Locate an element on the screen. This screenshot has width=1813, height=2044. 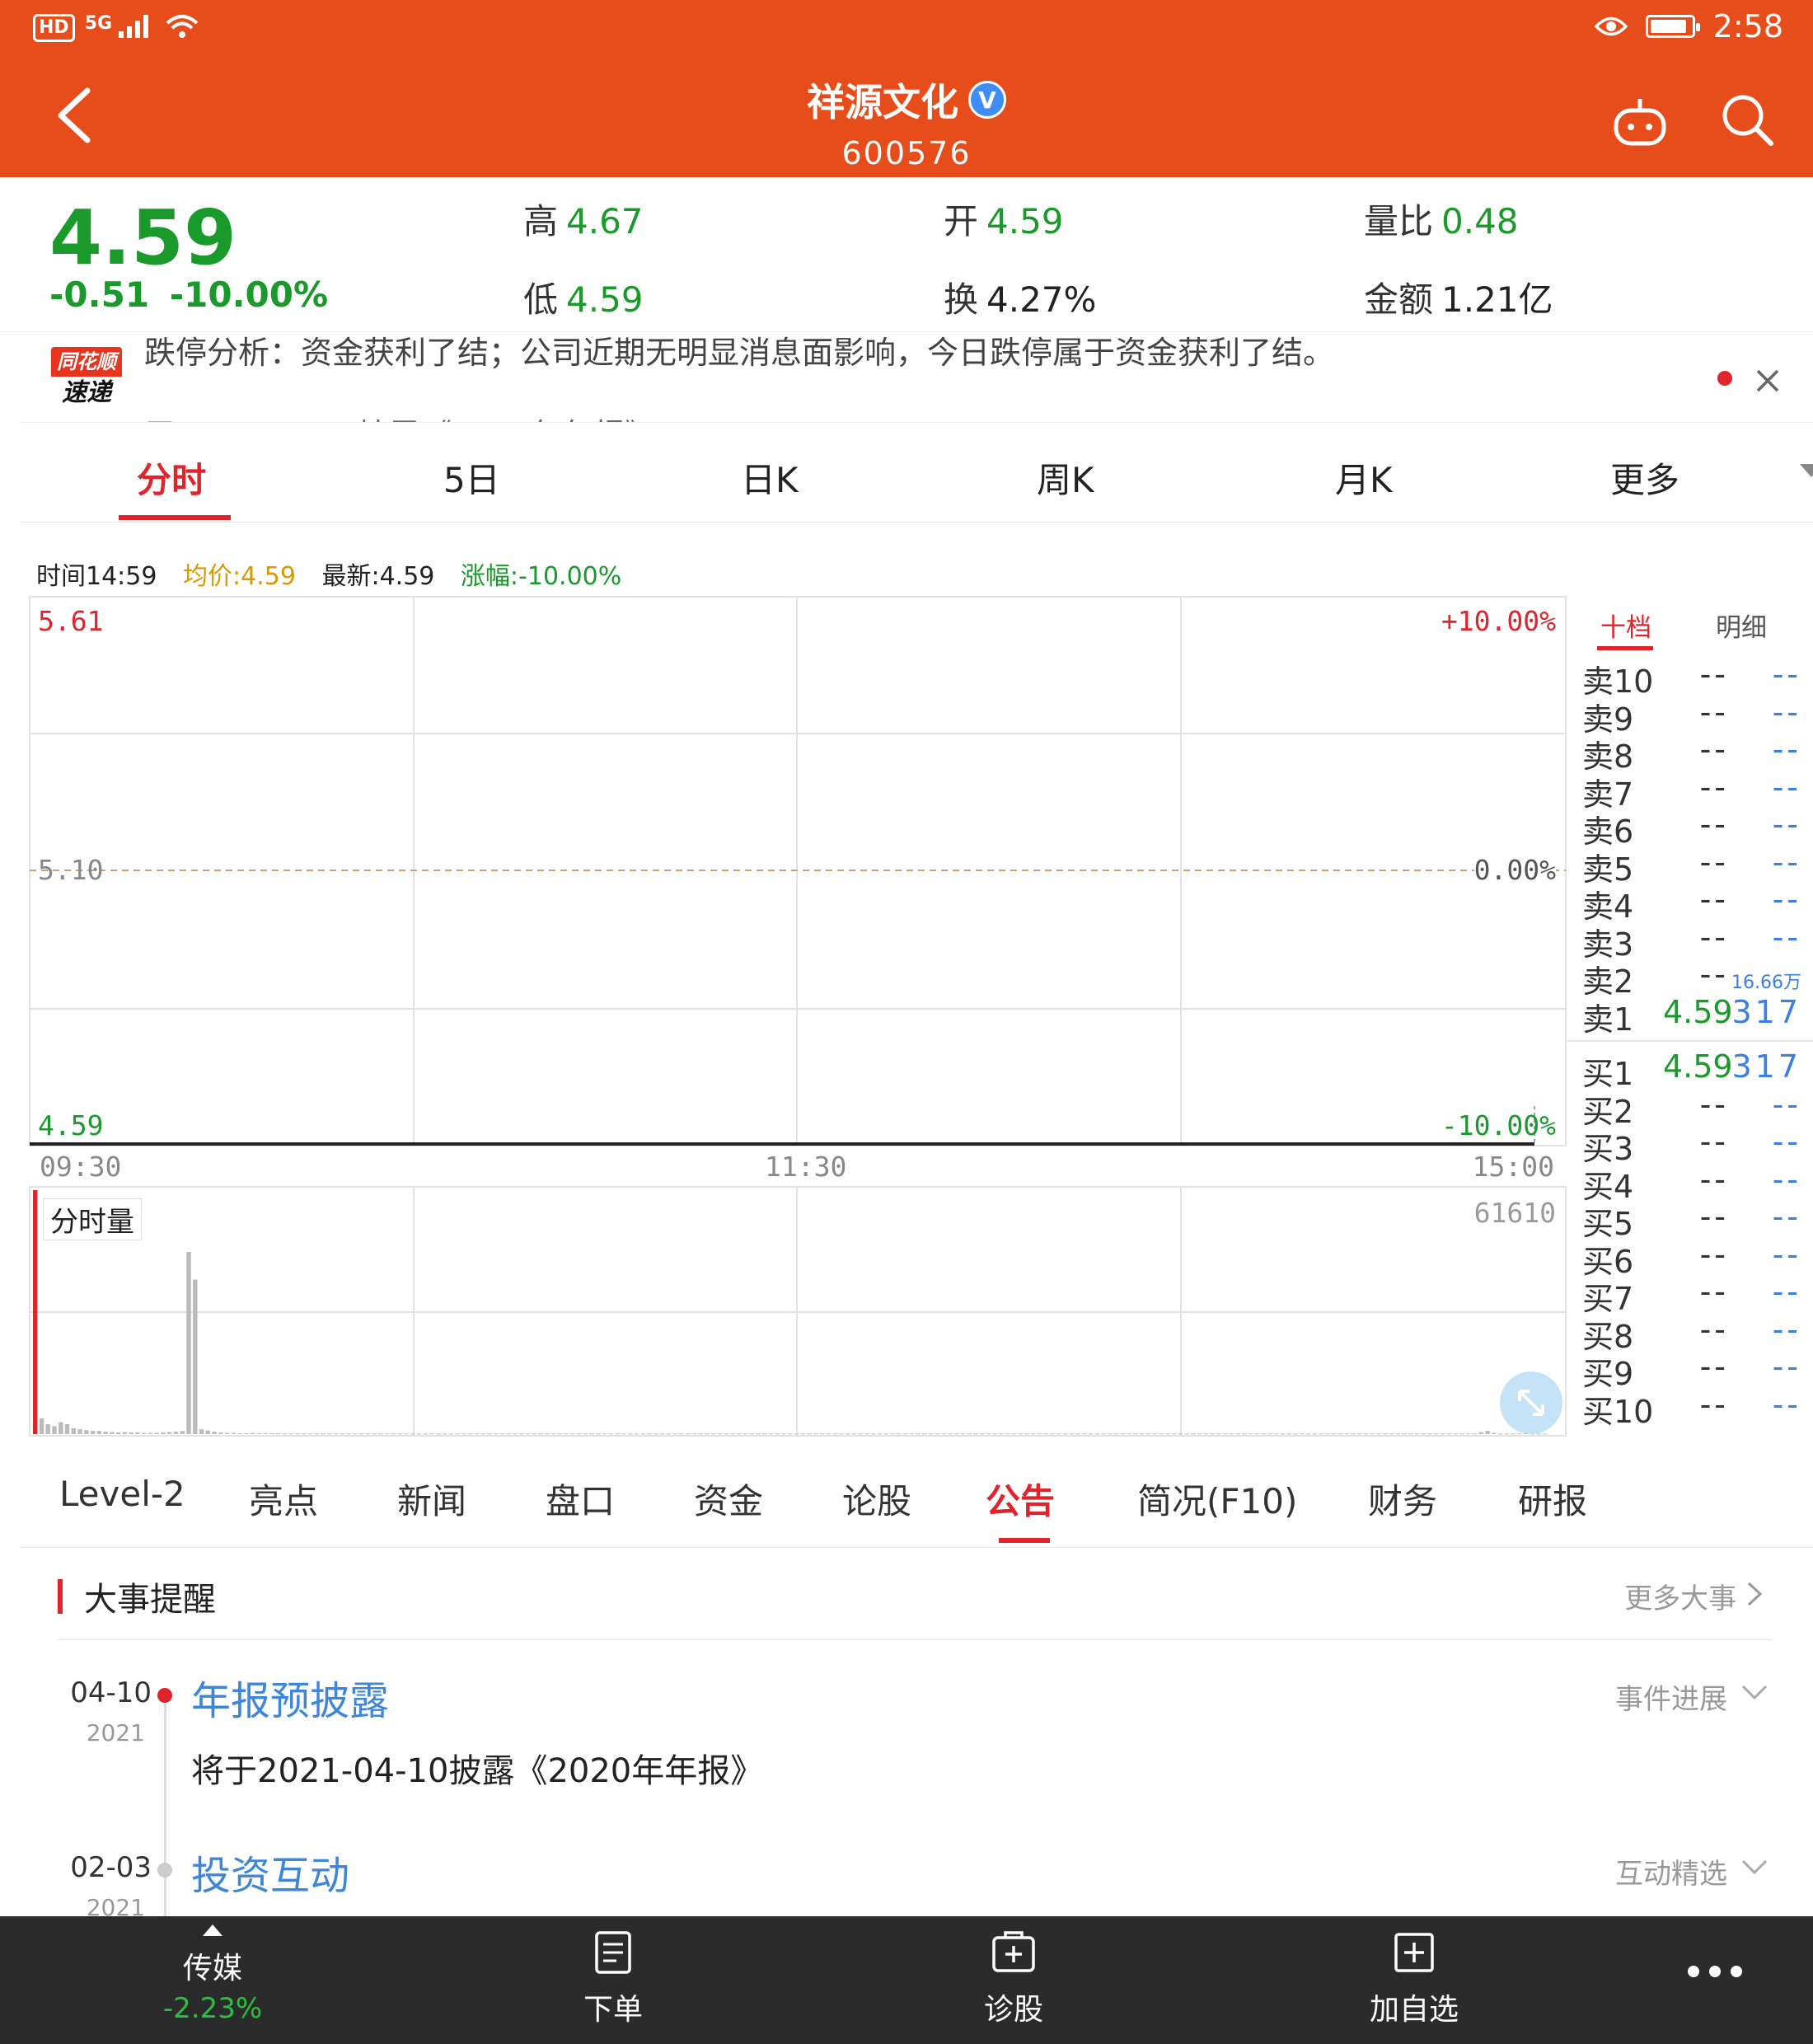
order-book-row: 买6 -- -- is located at coordinates (1693, 1258).